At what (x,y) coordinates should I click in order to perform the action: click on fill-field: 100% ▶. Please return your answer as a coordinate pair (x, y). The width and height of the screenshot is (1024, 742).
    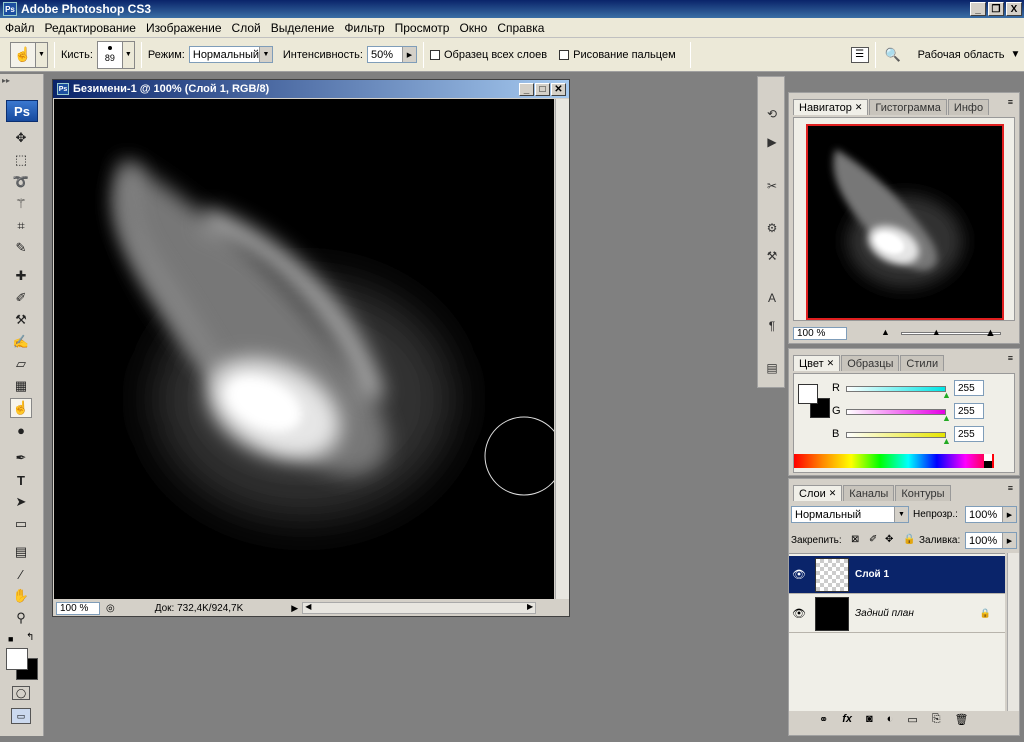
    Looking at the image, I should click on (991, 540).